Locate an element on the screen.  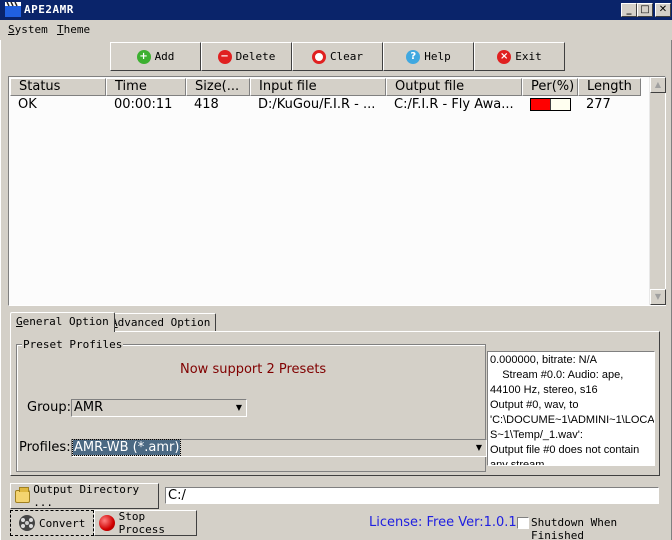
column-input-file: Input file is located at coordinates (318, 87).